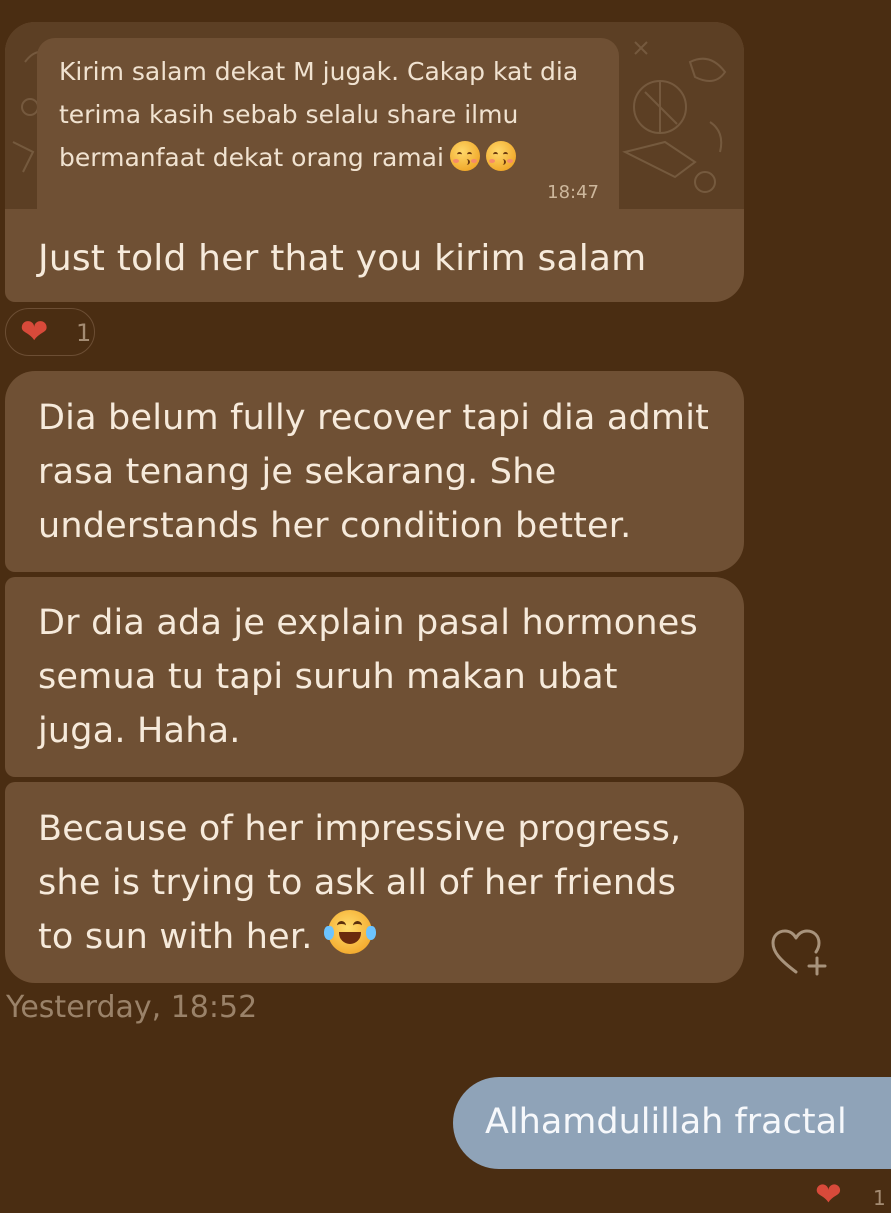 The height and width of the screenshot is (1213, 891). Describe the element at coordinates (573, 192) in the screenshot. I see `quoted-timestamp: 18:47` at that location.